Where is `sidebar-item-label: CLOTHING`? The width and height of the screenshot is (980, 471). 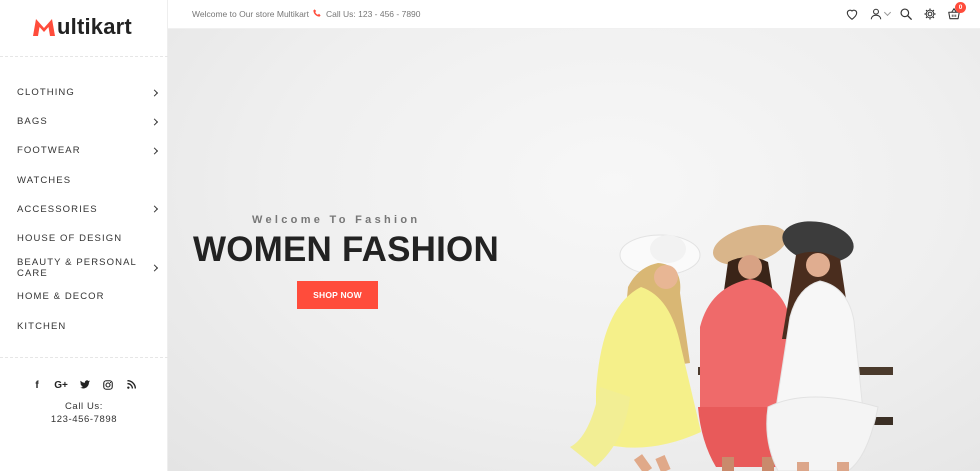
sidebar-item-label: CLOTHING is located at coordinates (46, 93).